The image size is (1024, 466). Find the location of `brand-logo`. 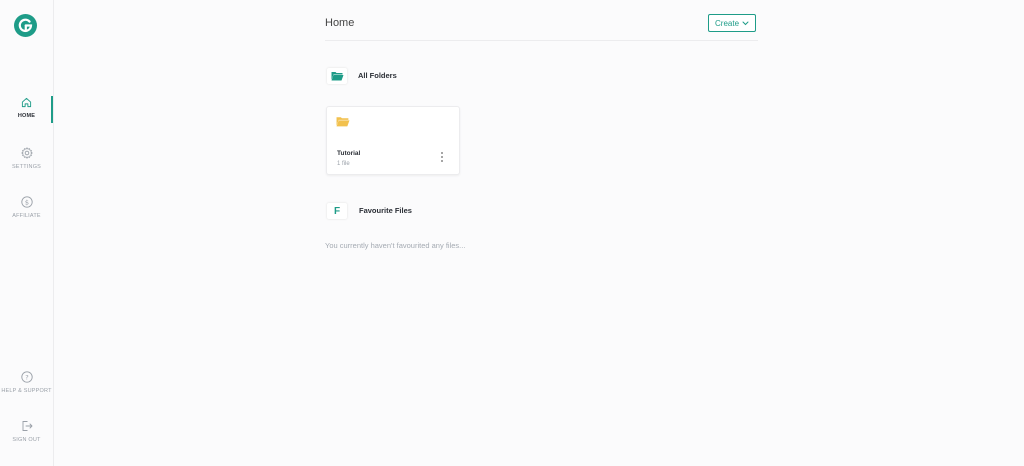

brand-logo is located at coordinates (25, 25).